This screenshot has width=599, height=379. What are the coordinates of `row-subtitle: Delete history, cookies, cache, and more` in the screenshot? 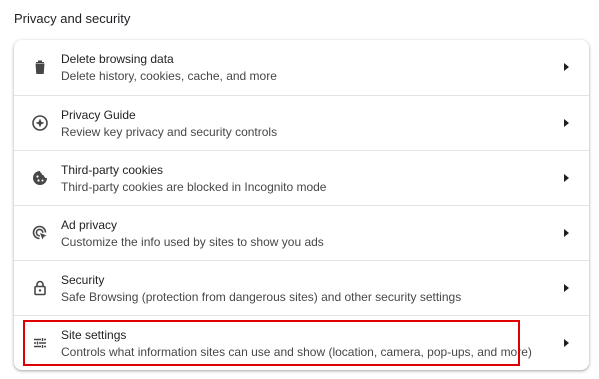 It's located at (169, 76).